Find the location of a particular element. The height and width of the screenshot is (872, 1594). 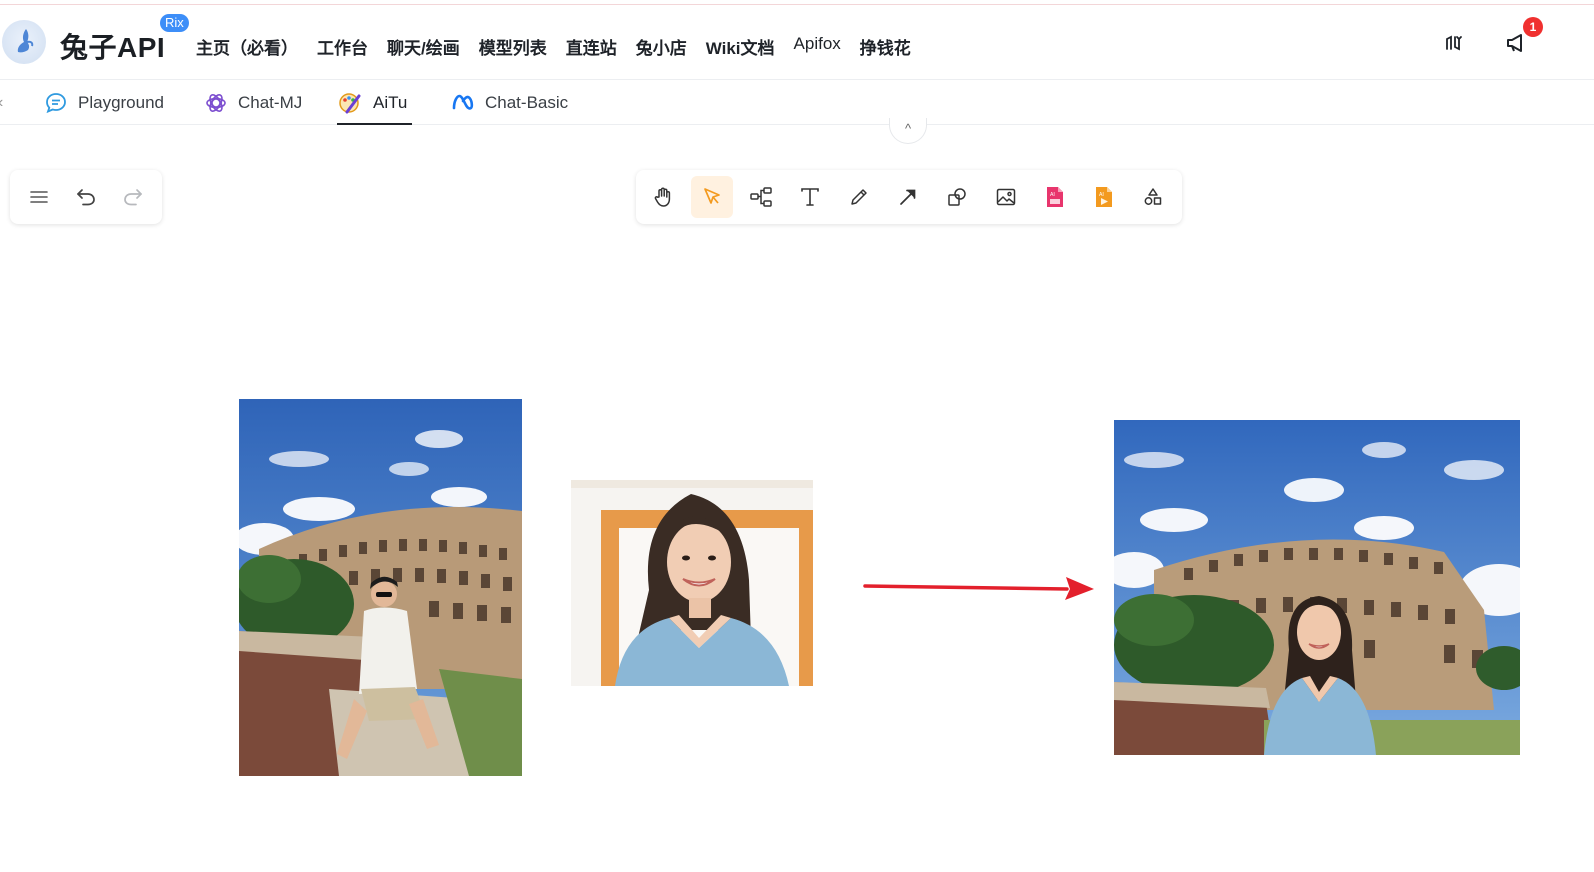

tab-playground: Playground is located at coordinates (104, 103).